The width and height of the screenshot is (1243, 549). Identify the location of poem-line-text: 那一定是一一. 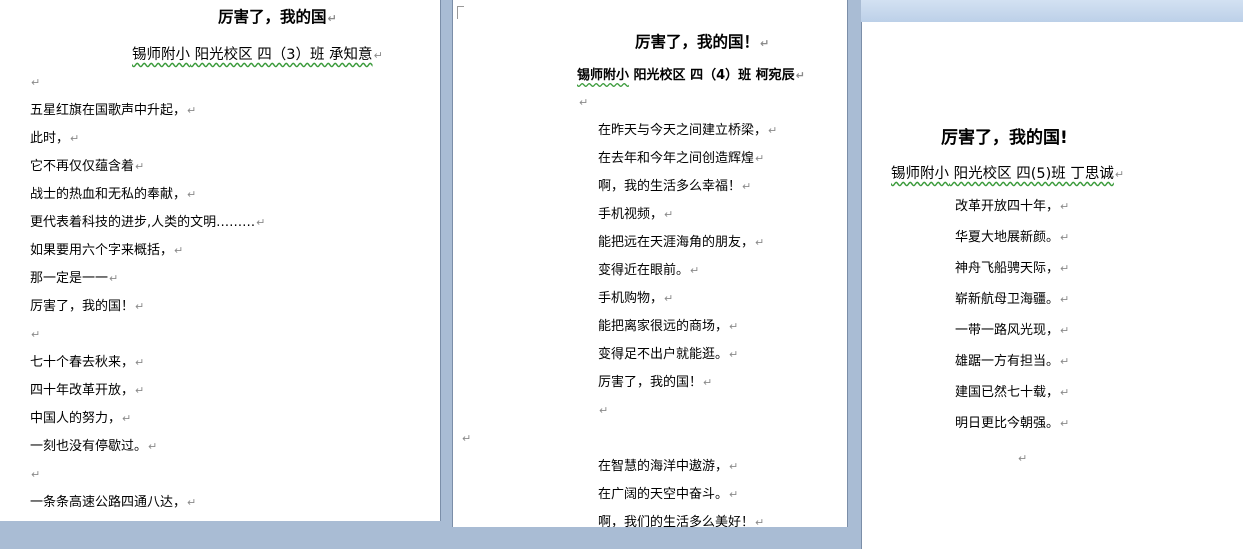
(69, 278).